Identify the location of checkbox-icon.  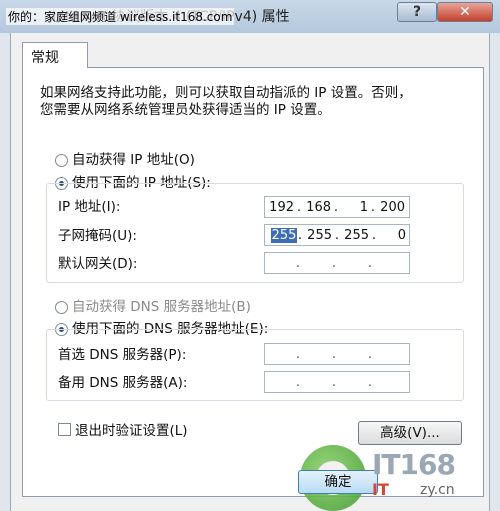
(64, 429).